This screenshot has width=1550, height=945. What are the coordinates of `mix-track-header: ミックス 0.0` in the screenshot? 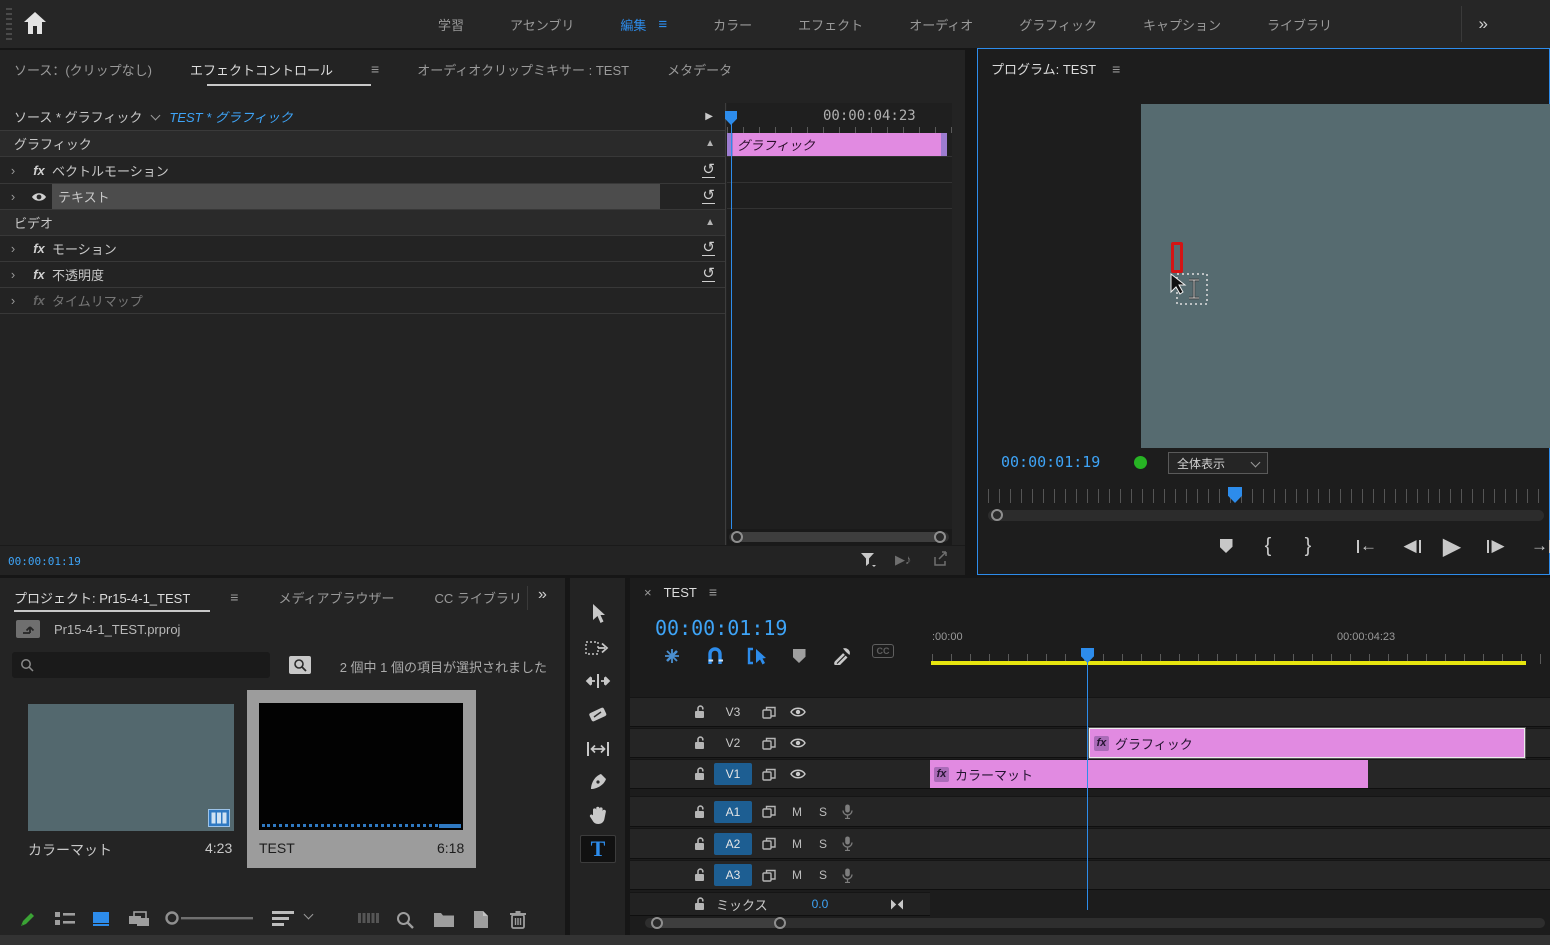 It's located at (780, 904).